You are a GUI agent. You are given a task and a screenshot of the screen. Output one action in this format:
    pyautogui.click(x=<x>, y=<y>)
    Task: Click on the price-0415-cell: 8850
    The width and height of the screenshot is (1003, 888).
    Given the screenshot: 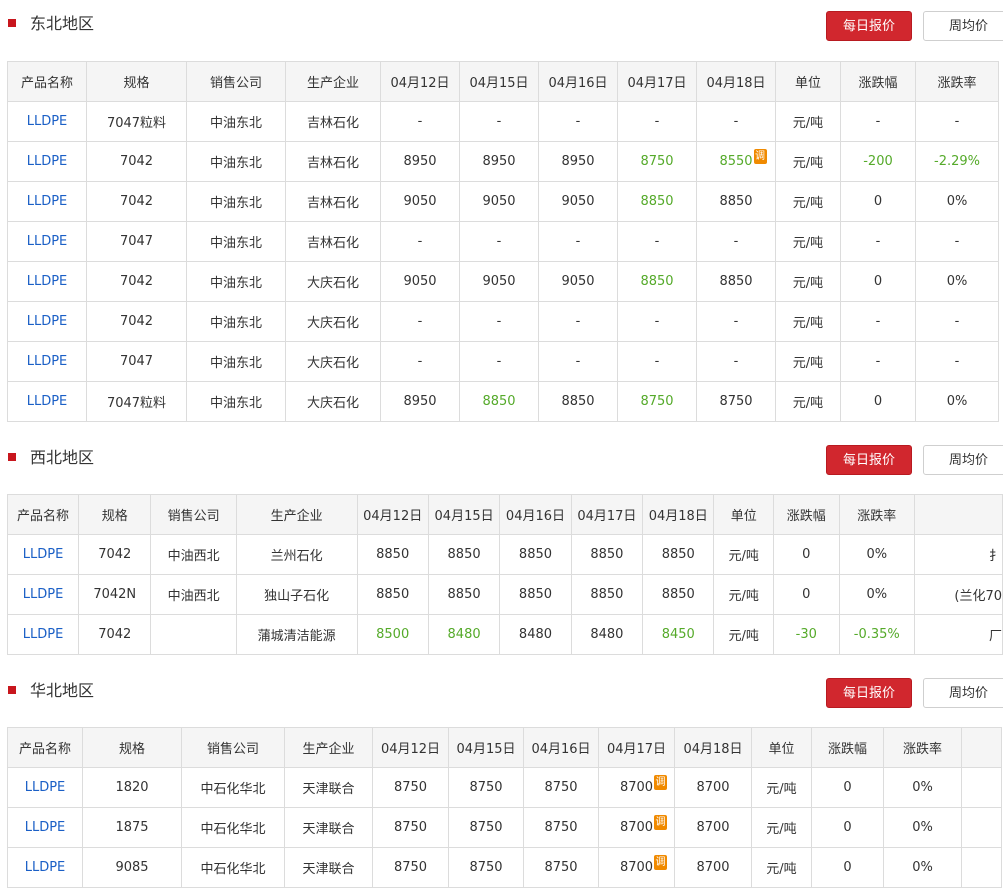 What is the action you would take?
    pyautogui.click(x=464, y=554)
    